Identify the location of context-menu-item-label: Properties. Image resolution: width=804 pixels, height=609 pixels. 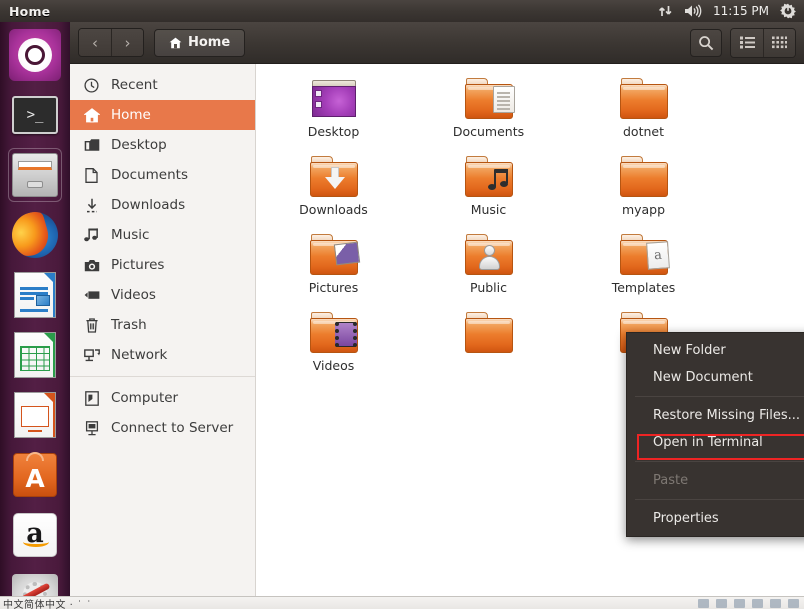
(686, 518).